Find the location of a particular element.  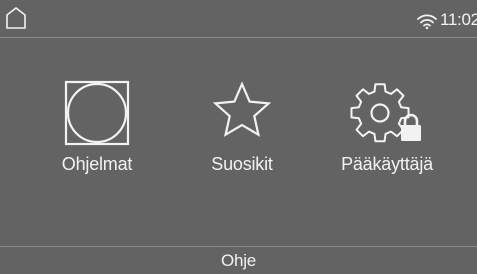

status-clock: 11:02 is located at coordinates (458, 19).